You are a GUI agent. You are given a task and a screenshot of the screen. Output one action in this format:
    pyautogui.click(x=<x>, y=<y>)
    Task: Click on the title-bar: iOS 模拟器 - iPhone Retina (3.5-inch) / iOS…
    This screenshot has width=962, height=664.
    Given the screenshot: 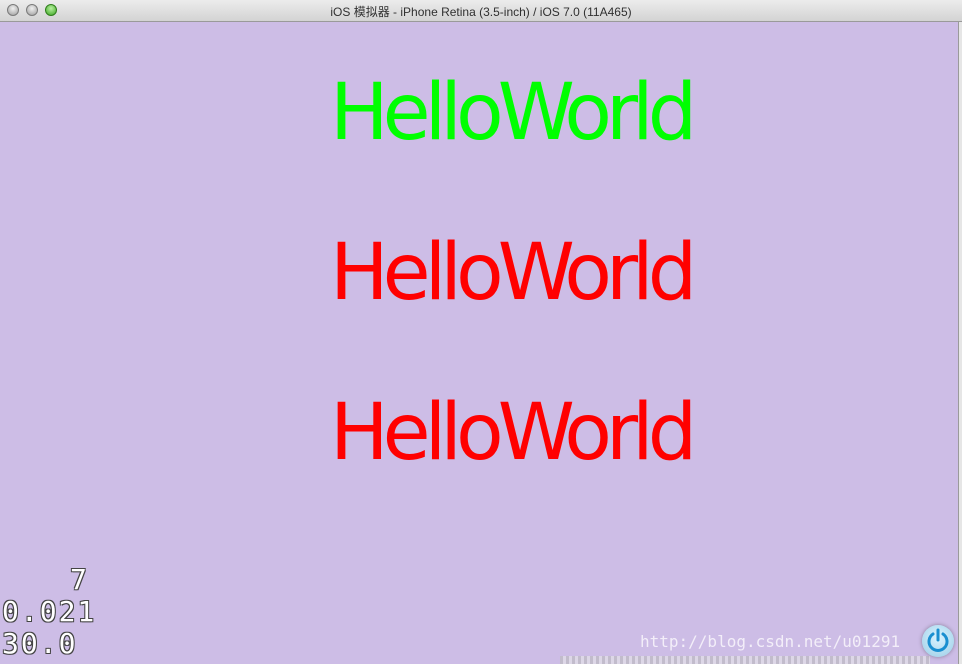 What is the action you would take?
    pyautogui.click(x=481, y=11)
    